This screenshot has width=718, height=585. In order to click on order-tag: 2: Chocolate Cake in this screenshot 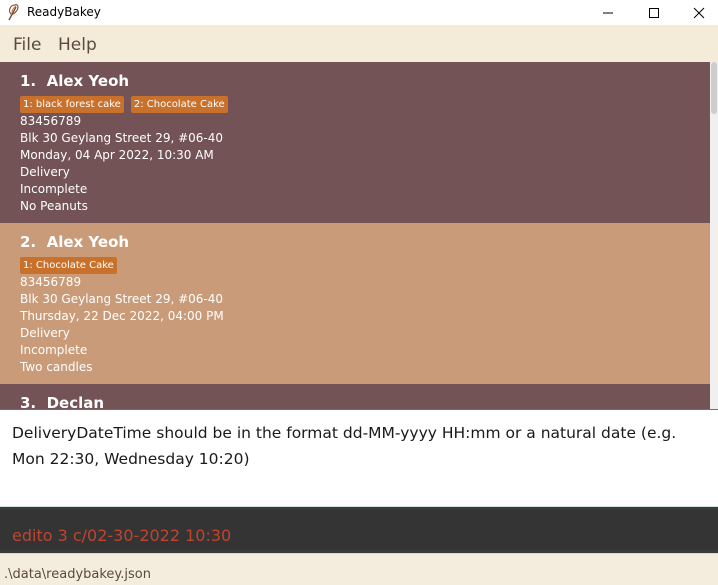, I will do `click(179, 104)`.